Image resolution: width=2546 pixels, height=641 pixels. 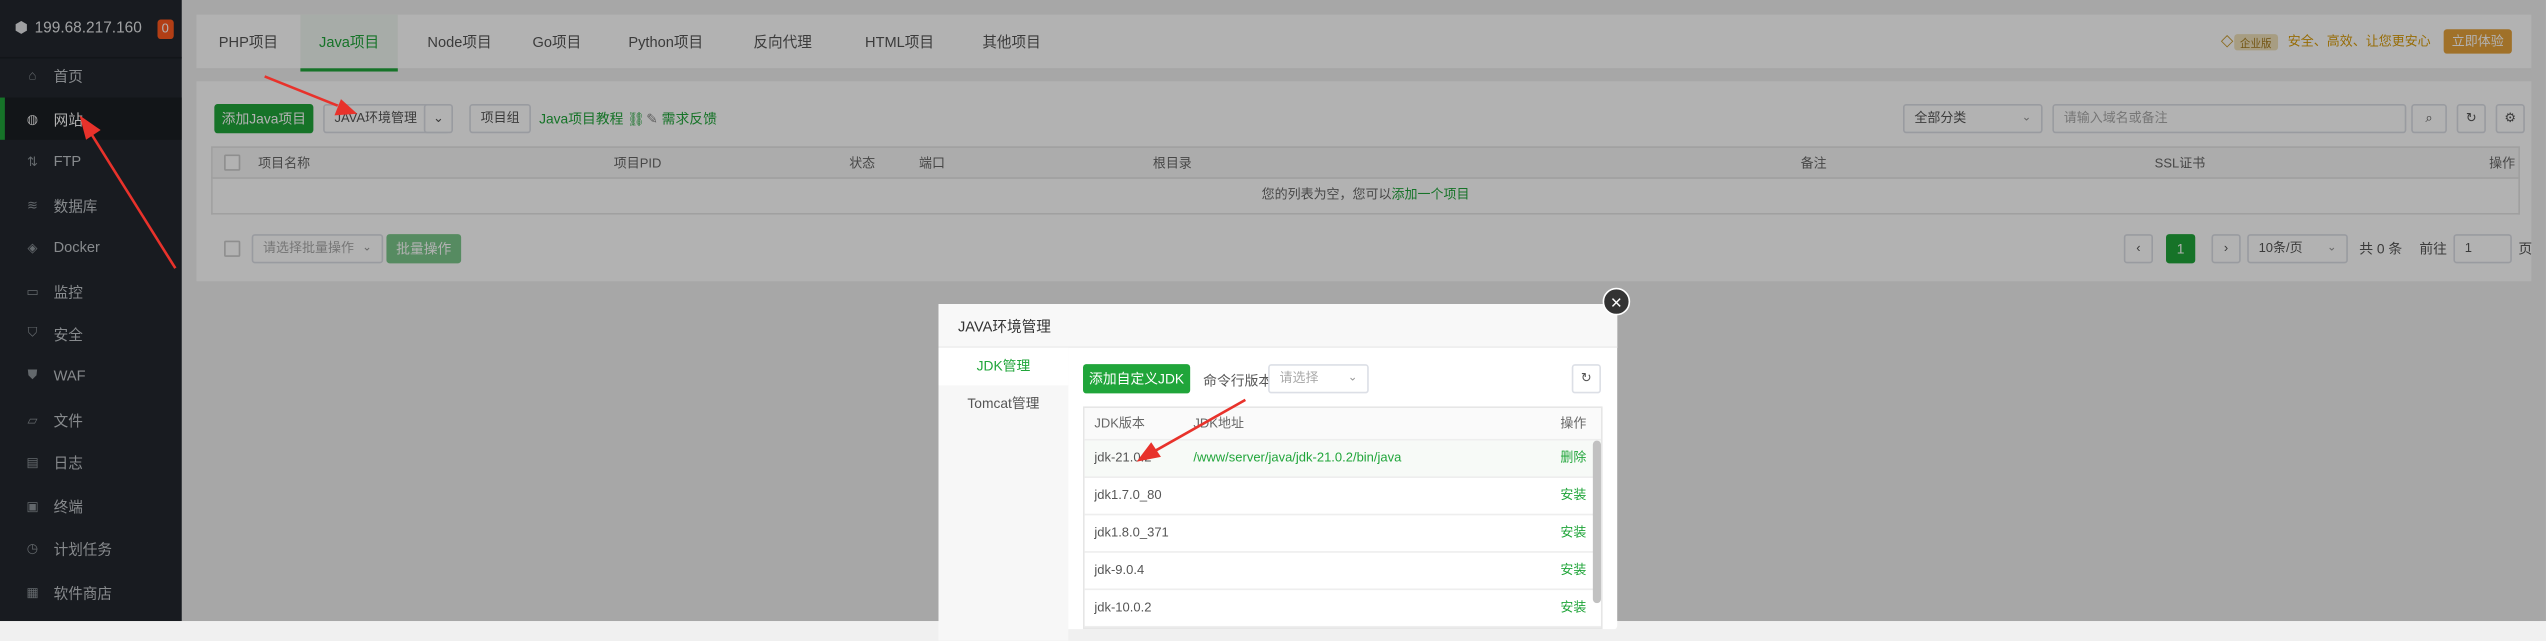 What do you see at coordinates (1201, 425) in the screenshot?
I see `arrow-to-jdk21` at bounding box center [1201, 425].